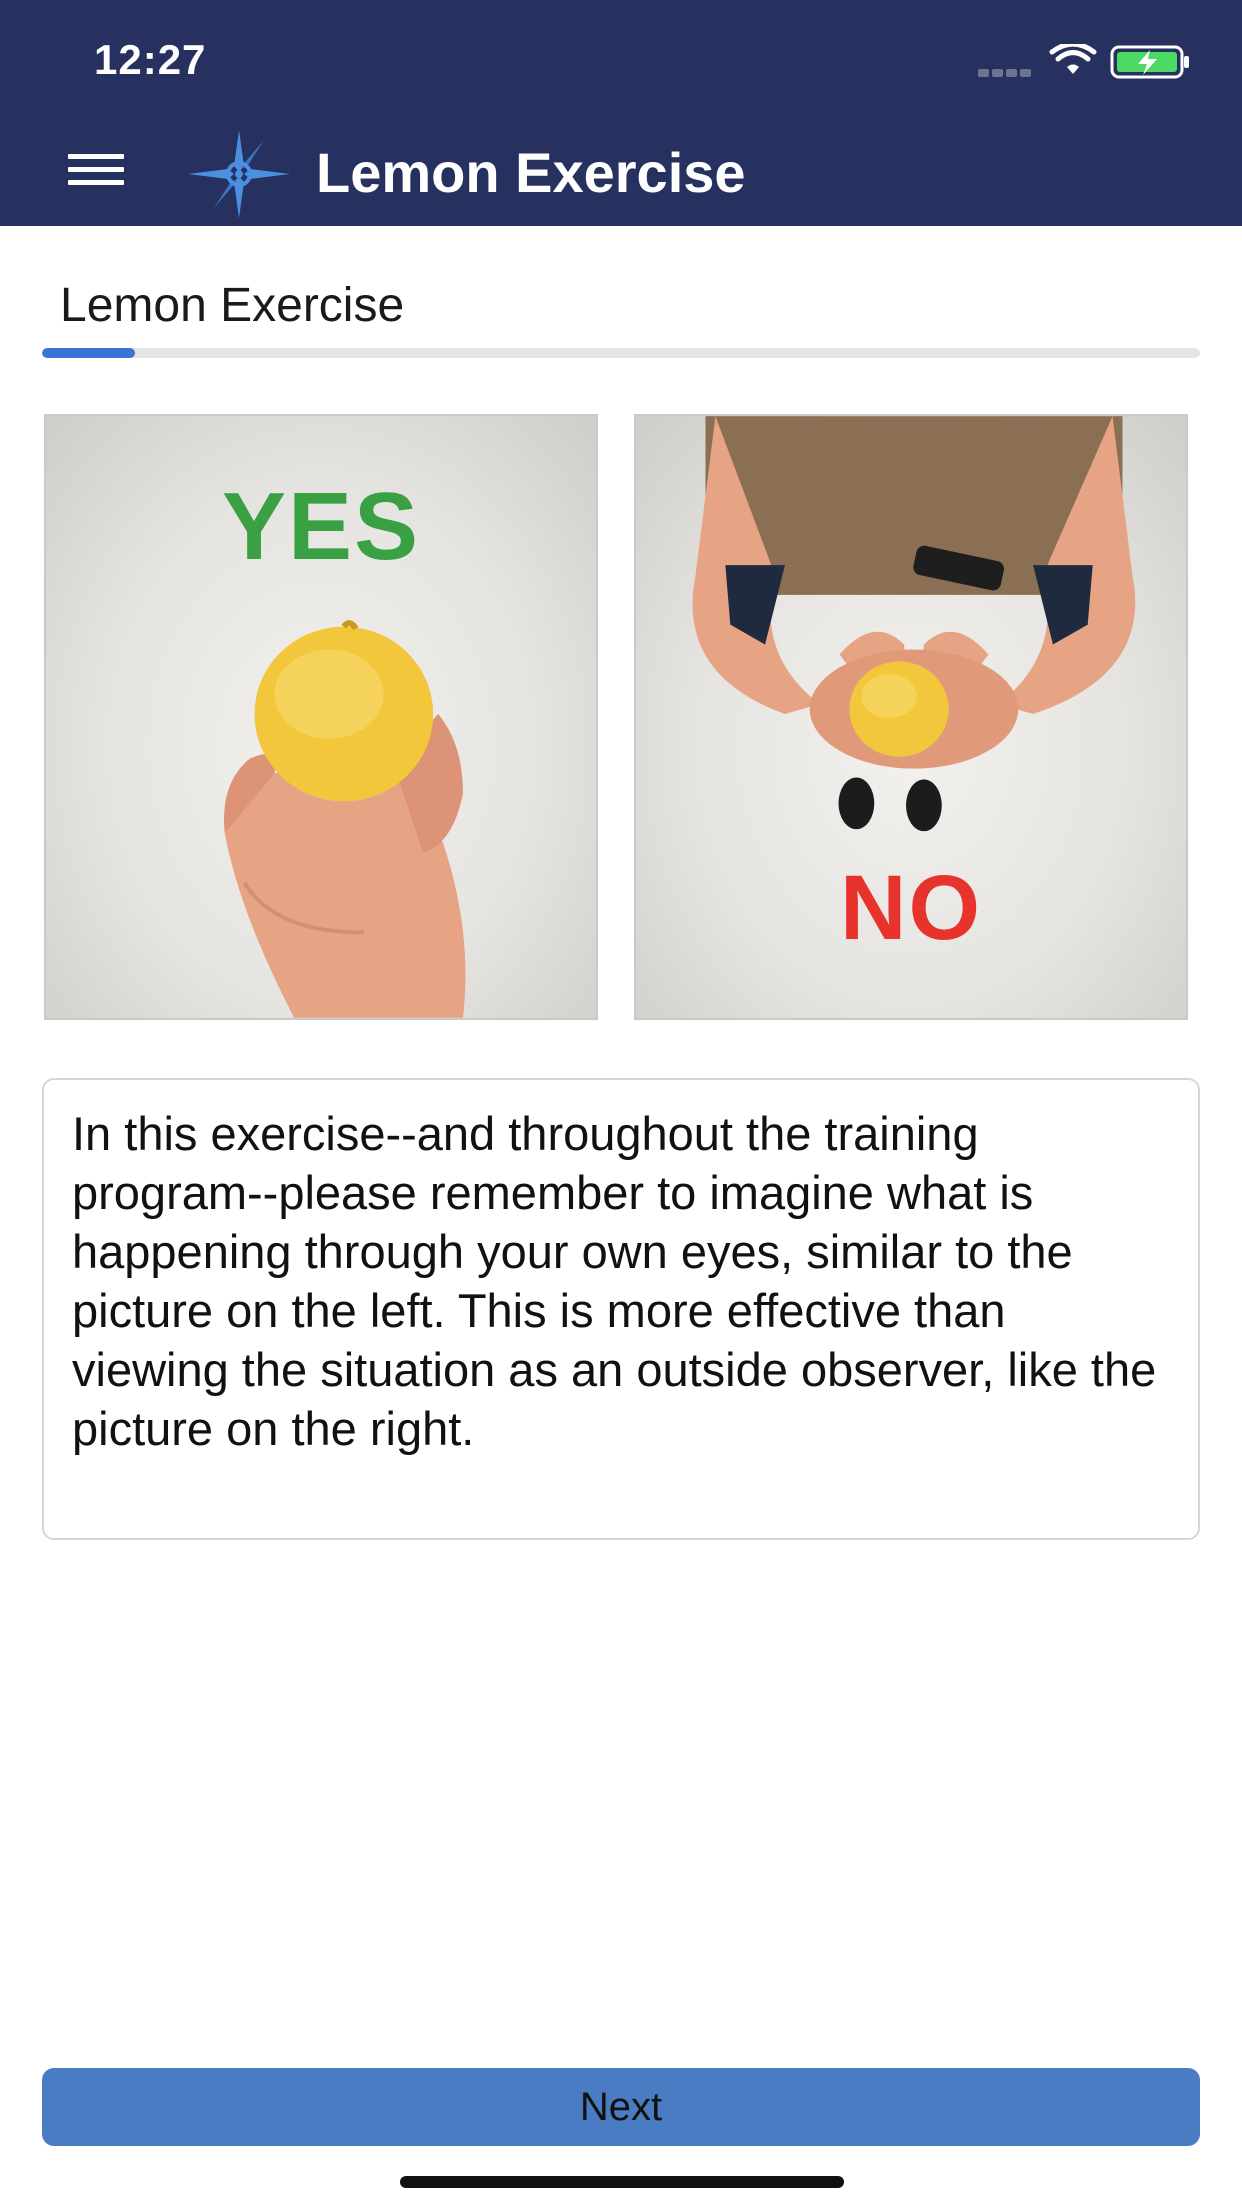 This screenshot has width=1242, height=2208. I want to click on app-header: 12:27 Lemon Exercise, so click(621, 113).